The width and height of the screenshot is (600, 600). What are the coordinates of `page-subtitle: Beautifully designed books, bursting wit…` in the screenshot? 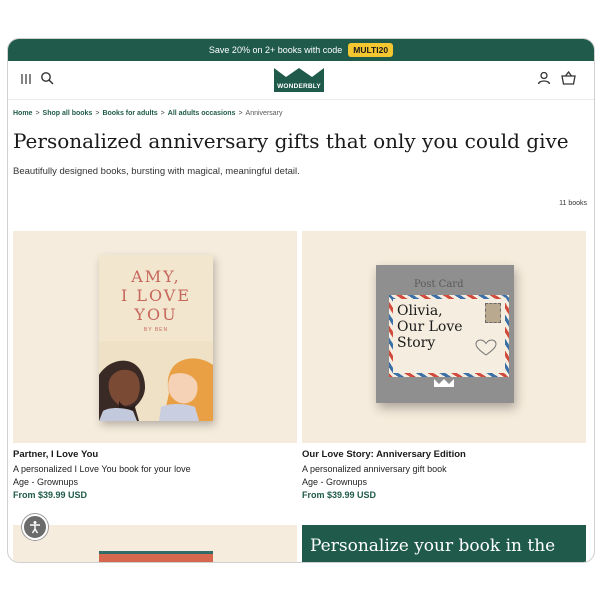 It's located at (156, 171).